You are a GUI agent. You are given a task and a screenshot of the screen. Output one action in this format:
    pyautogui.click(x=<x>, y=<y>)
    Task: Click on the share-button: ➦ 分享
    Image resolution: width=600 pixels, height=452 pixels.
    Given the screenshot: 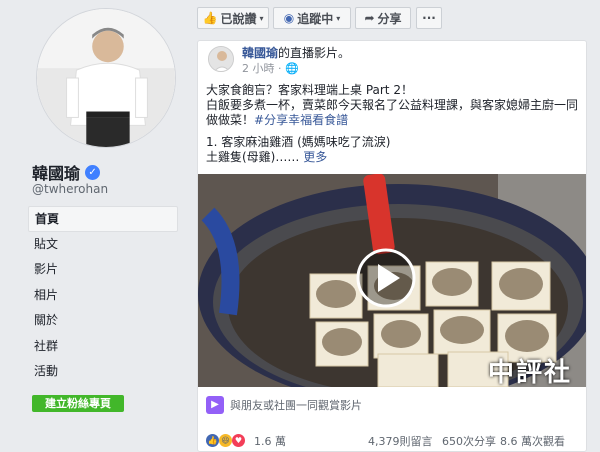 What is the action you would take?
    pyautogui.click(x=383, y=18)
    